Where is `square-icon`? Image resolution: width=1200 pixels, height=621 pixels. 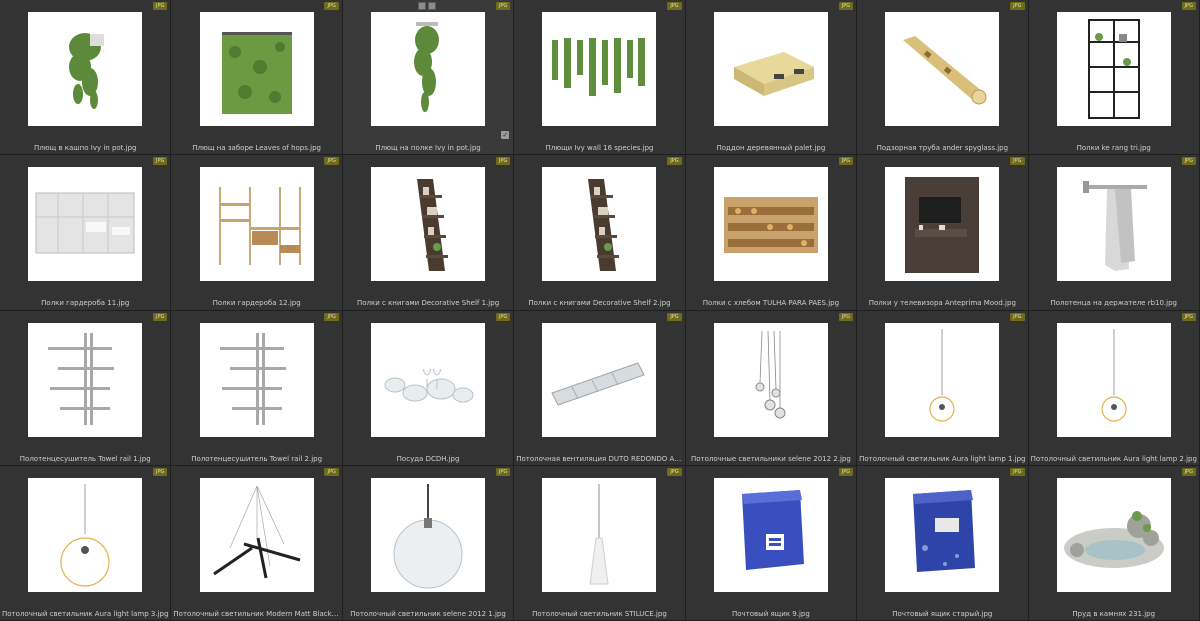
square-icon is located at coordinates (421, 6).